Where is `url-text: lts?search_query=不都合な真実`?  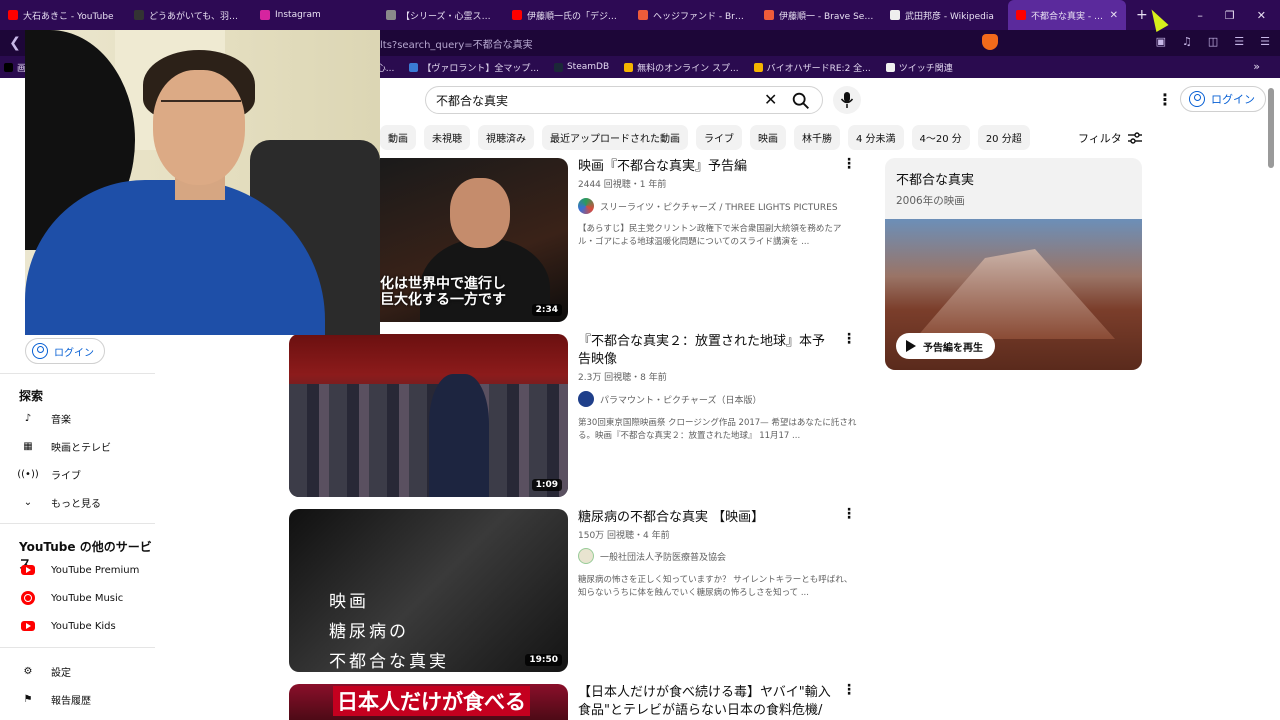
url-text: lts?search_query=不都合な真実 is located at coordinates (456, 43).